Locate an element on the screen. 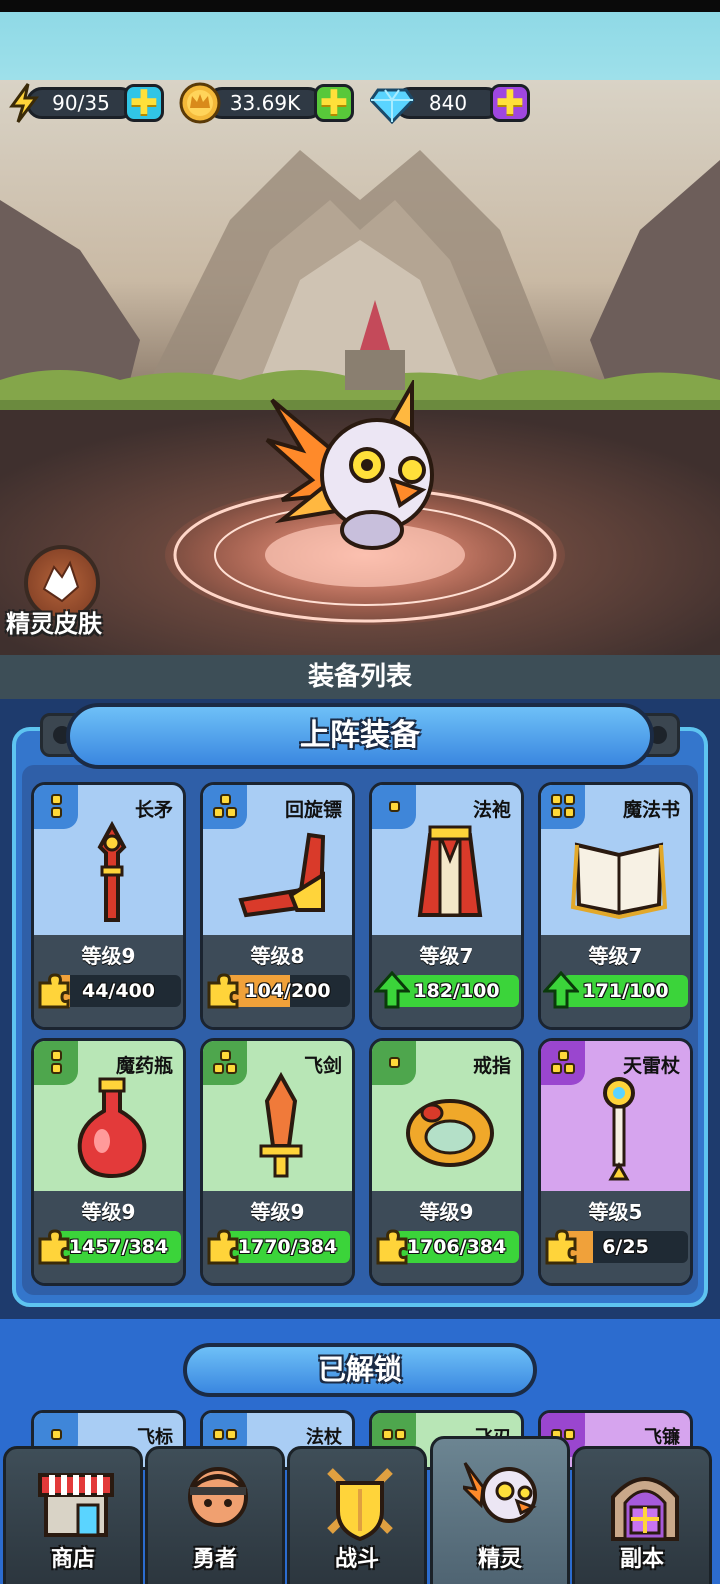 The height and width of the screenshot is (1584, 720). equipment-level: 等级8 is located at coordinates (277, 956).